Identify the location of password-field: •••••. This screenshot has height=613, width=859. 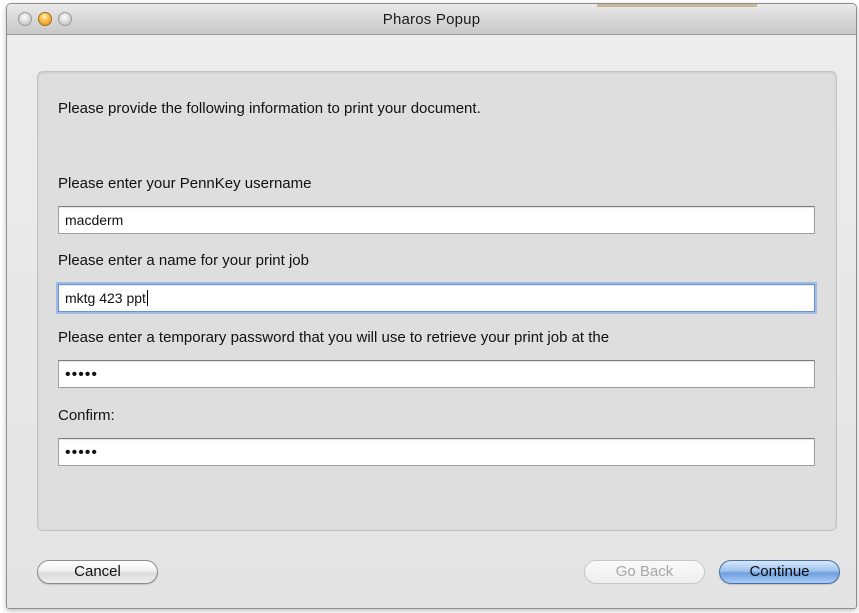
(436, 374).